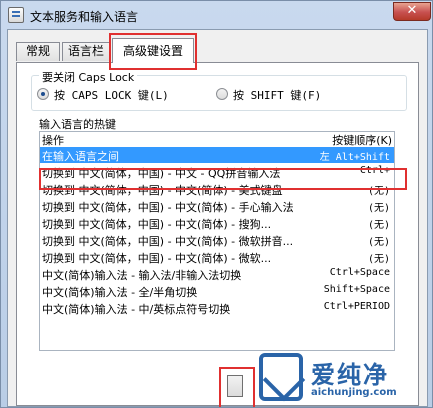 The width and height of the screenshot is (433, 408). Describe the element at coordinates (350, 375) in the screenshot. I see `watermark-brand: 爱纯净` at that location.